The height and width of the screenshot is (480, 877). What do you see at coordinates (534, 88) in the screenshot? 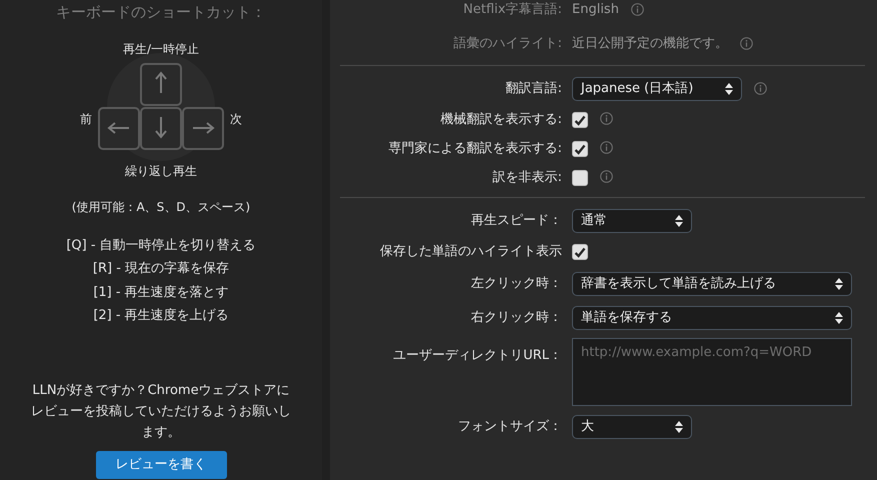
I see `field-label: 翻訳言語:` at bounding box center [534, 88].